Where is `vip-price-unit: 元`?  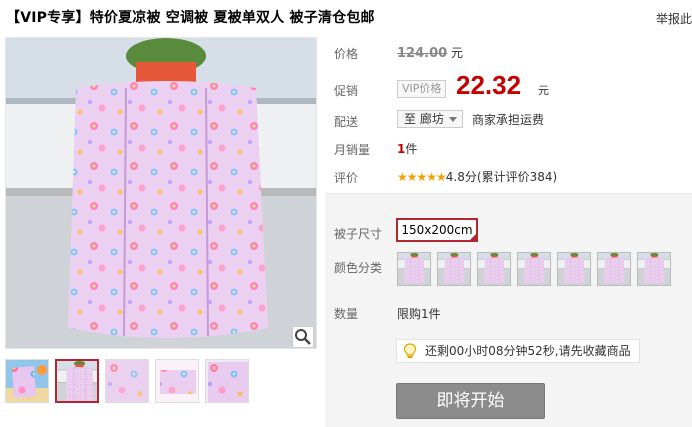
vip-price-unit: 元 is located at coordinates (543, 90).